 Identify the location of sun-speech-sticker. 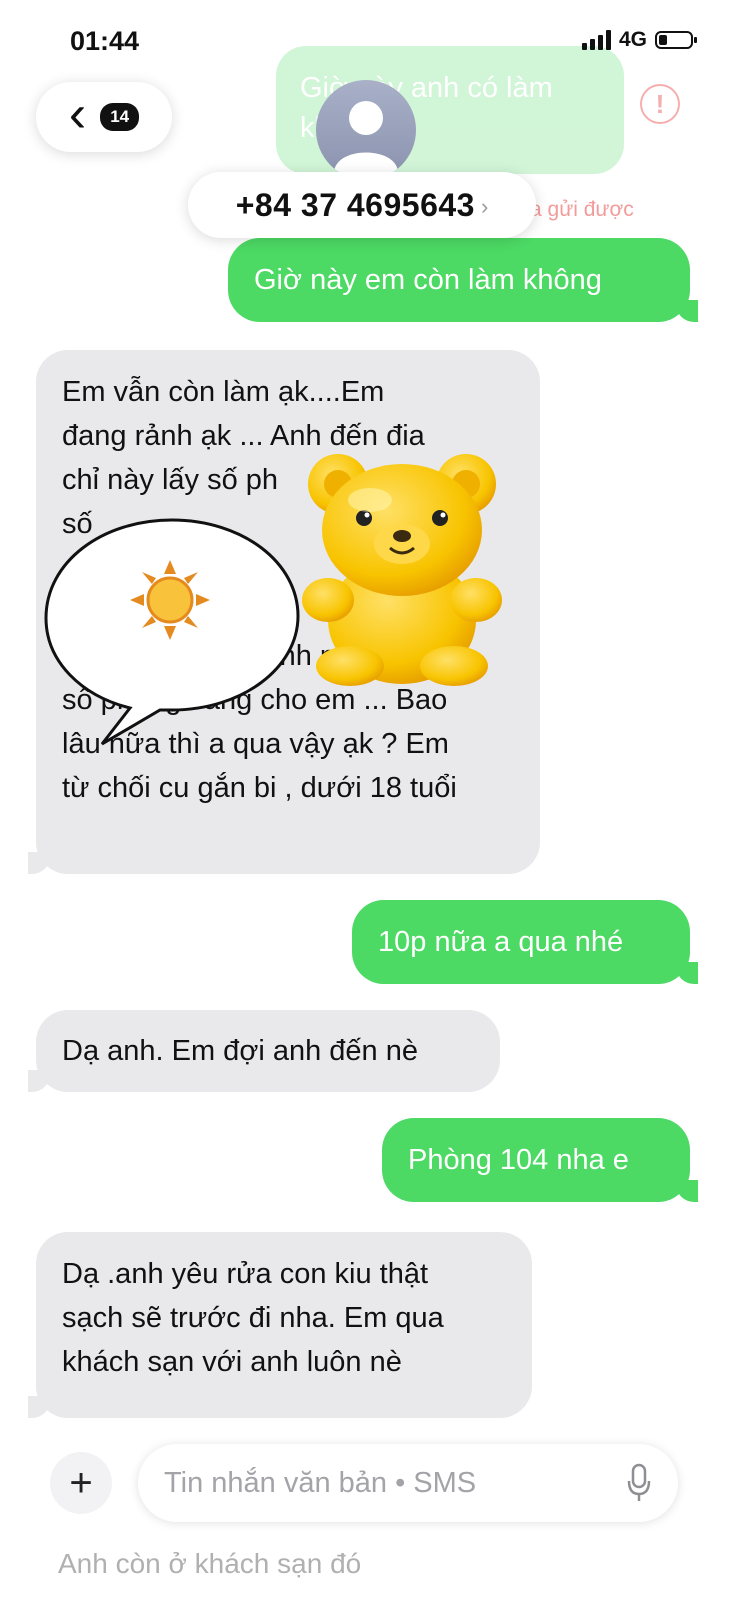
(172, 632).